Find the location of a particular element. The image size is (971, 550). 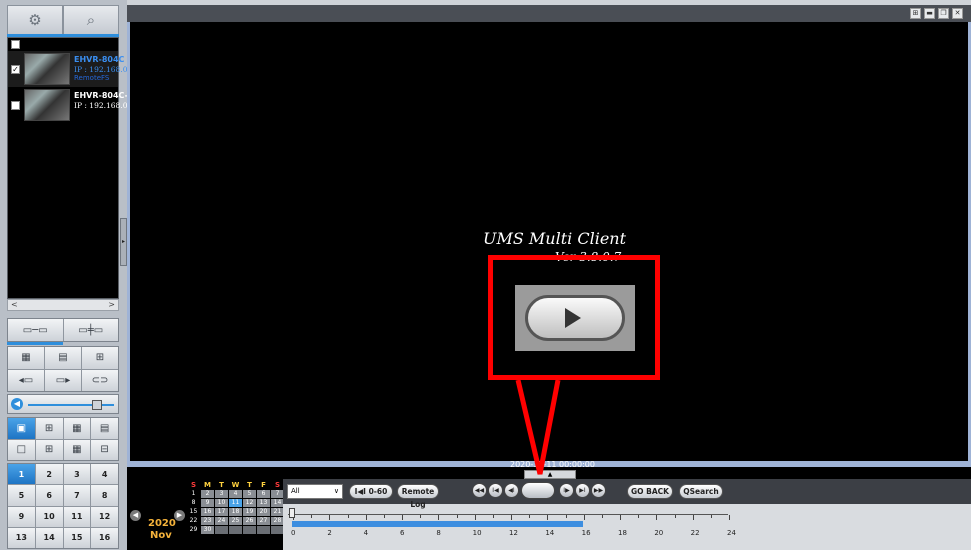

setup-tab: ⚙ is located at coordinates (35, 20).